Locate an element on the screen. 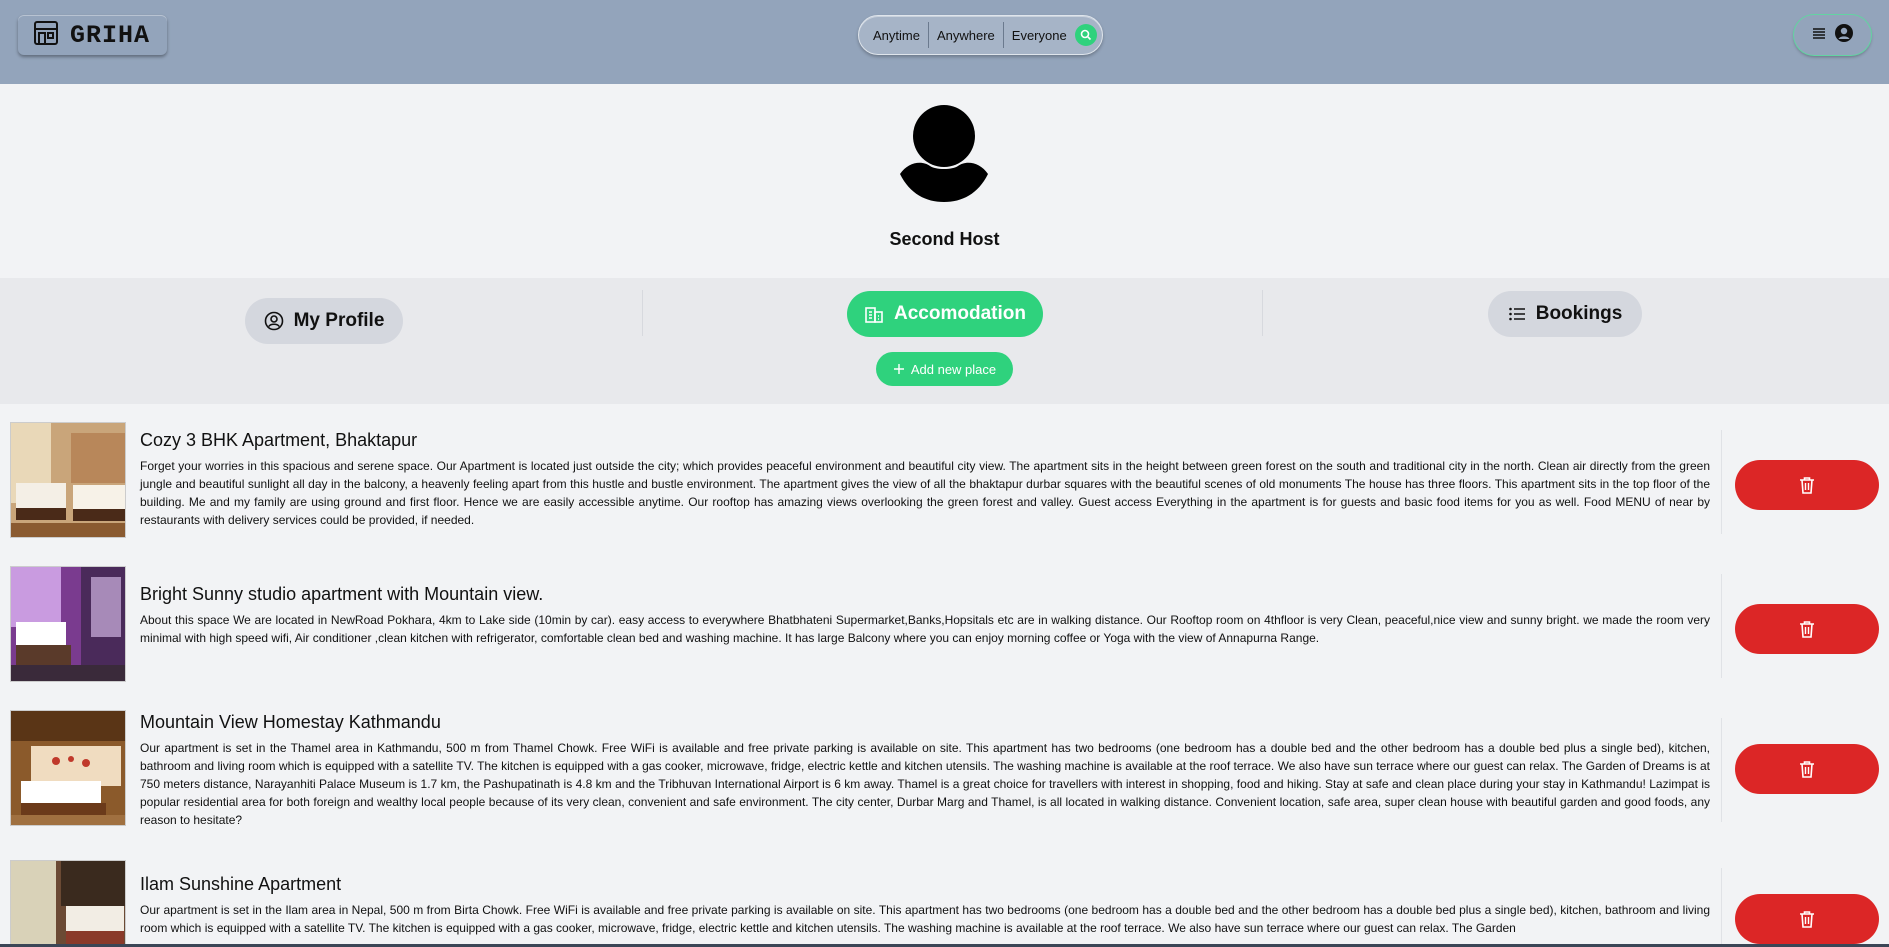 The height and width of the screenshot is (947, 1889). search-anytime: Anytime is located at coordinates (896, 35).